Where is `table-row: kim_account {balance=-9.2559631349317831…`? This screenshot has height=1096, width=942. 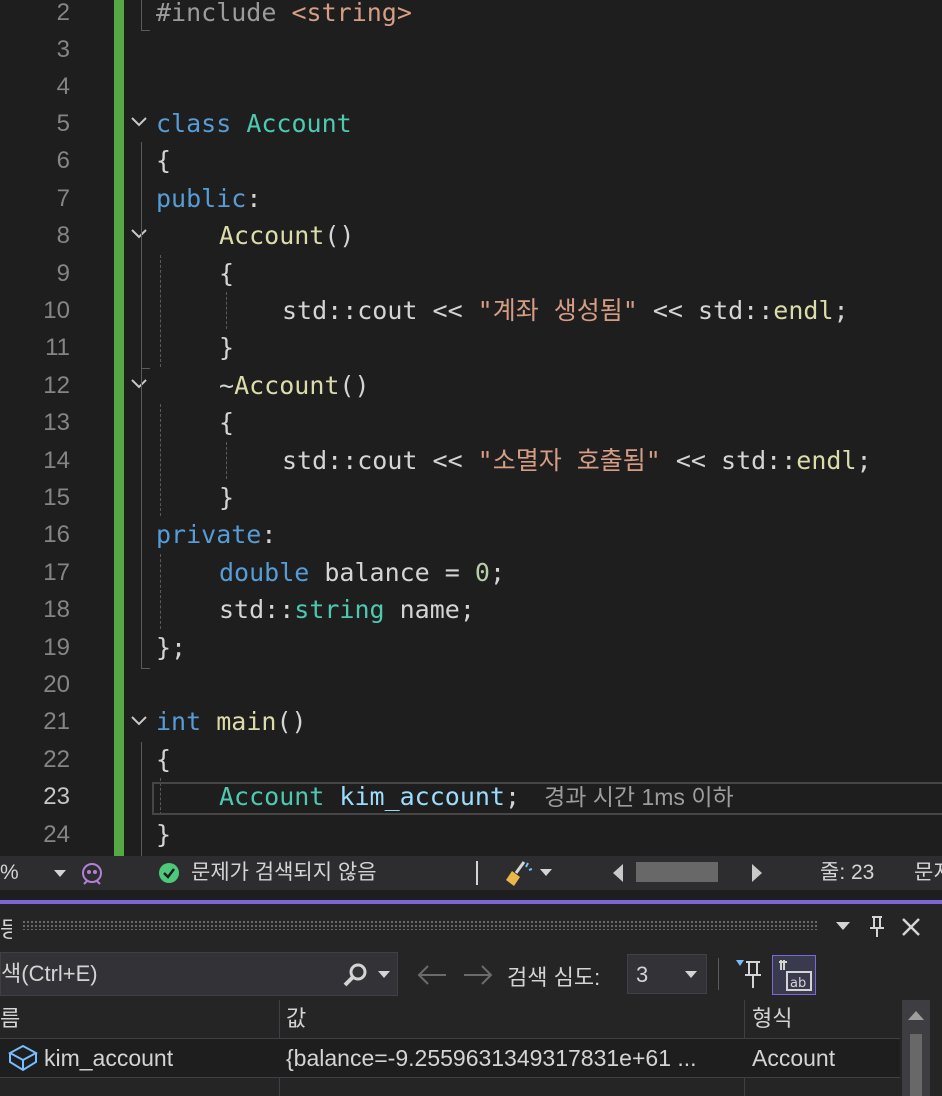
table-row: kim_account {balance=-9.2559631349317831… is located at coordinates (450, 1058).